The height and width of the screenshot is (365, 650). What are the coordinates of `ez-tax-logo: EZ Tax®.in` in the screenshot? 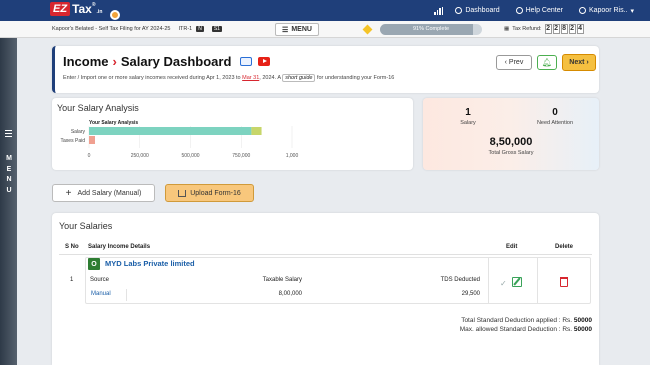 It's located at (76, 9).